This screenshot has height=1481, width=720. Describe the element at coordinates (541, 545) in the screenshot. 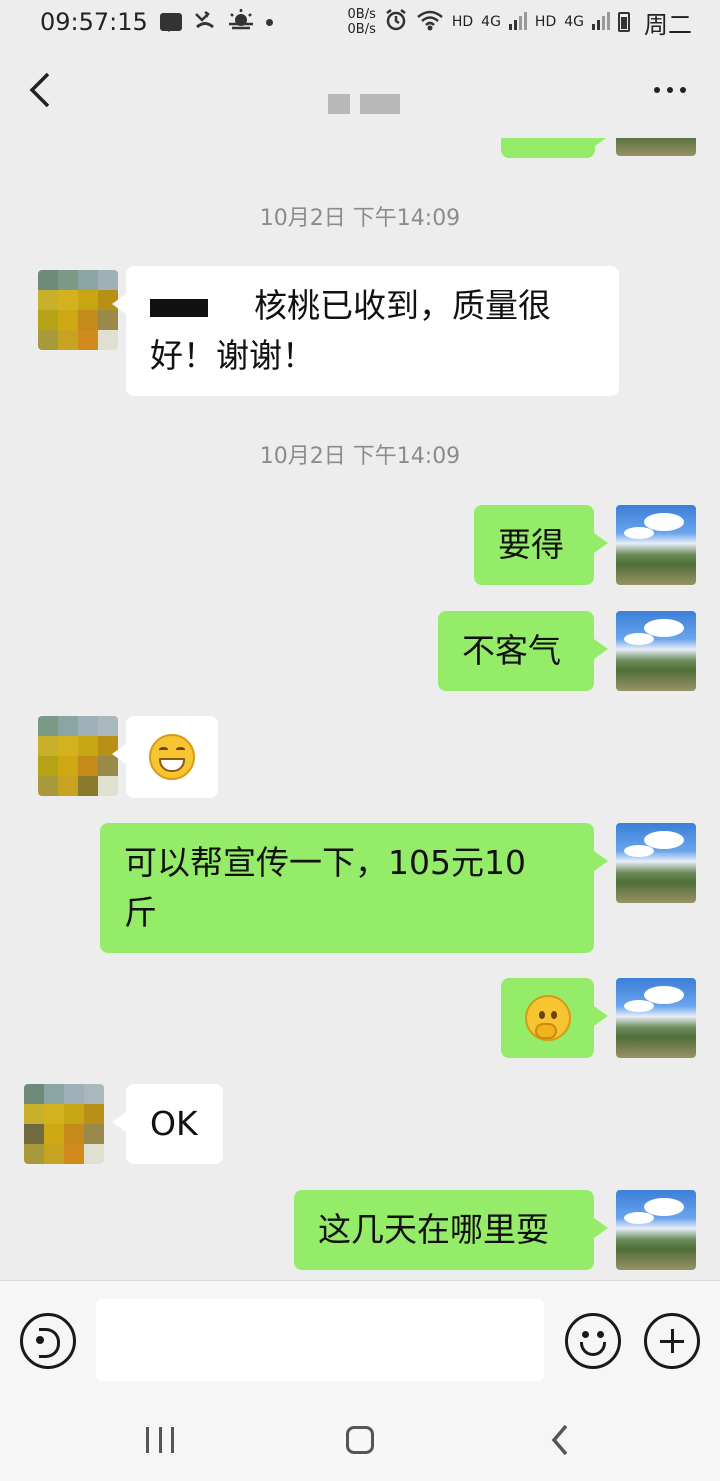

I see `message-bubble-sent: 要得` at that location.